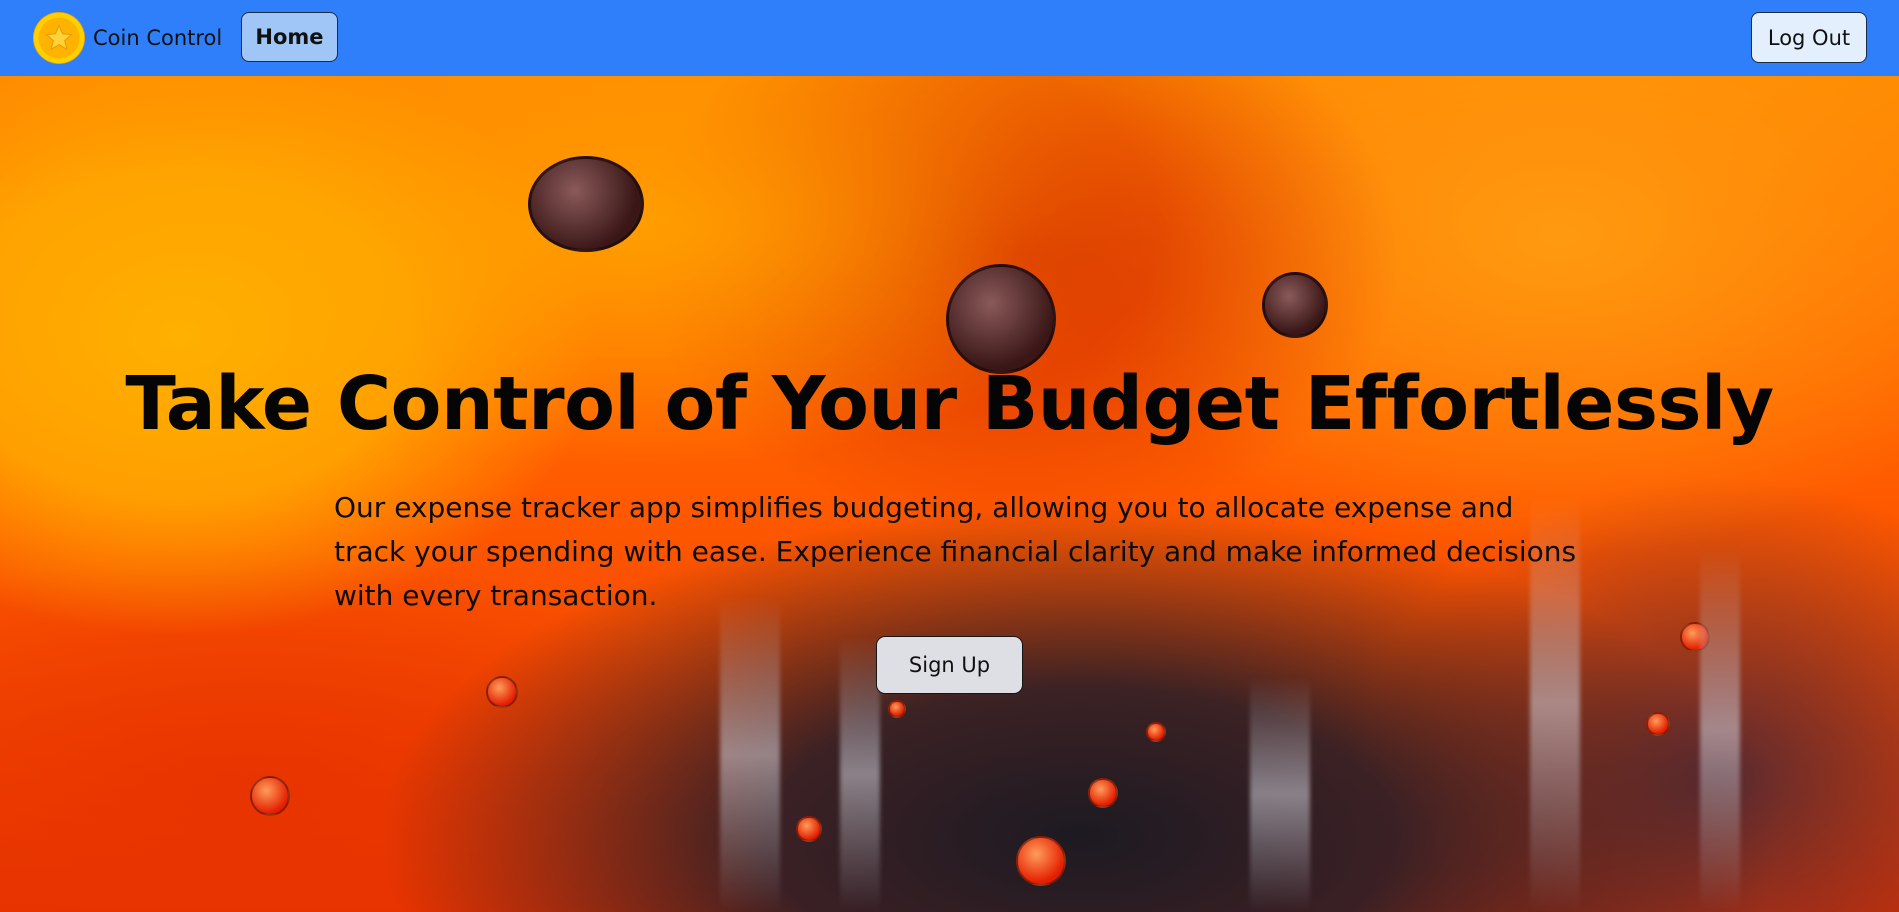  I want to click on hero-title: Take Control of Your Budget Effortlessly, so click(949, 404).